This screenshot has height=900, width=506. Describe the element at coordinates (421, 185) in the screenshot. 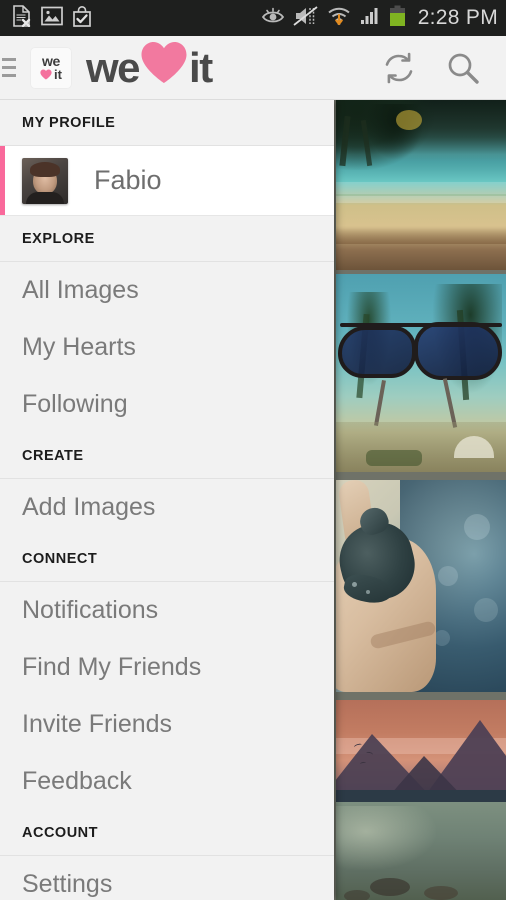

I see `tropical-beach-palms-photo` at that location.